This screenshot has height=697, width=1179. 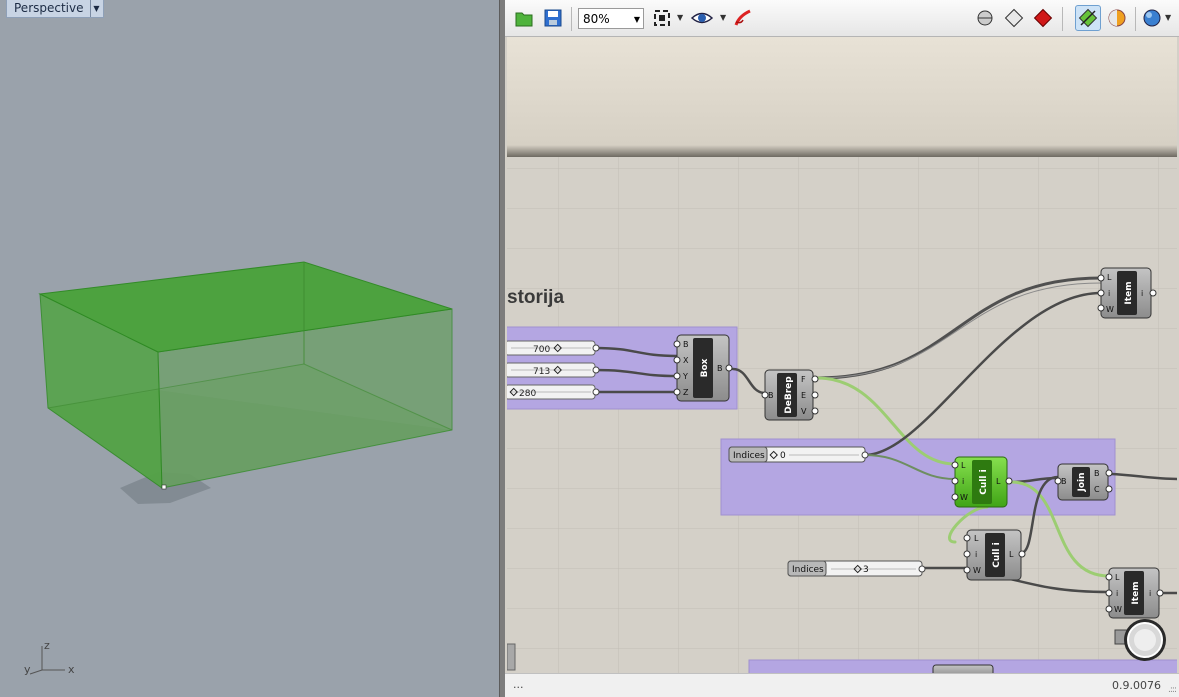 What do you see at coordinates (685, 376) in the screenshot?
I see `input-label: Y` at bounding box center [685, 376].